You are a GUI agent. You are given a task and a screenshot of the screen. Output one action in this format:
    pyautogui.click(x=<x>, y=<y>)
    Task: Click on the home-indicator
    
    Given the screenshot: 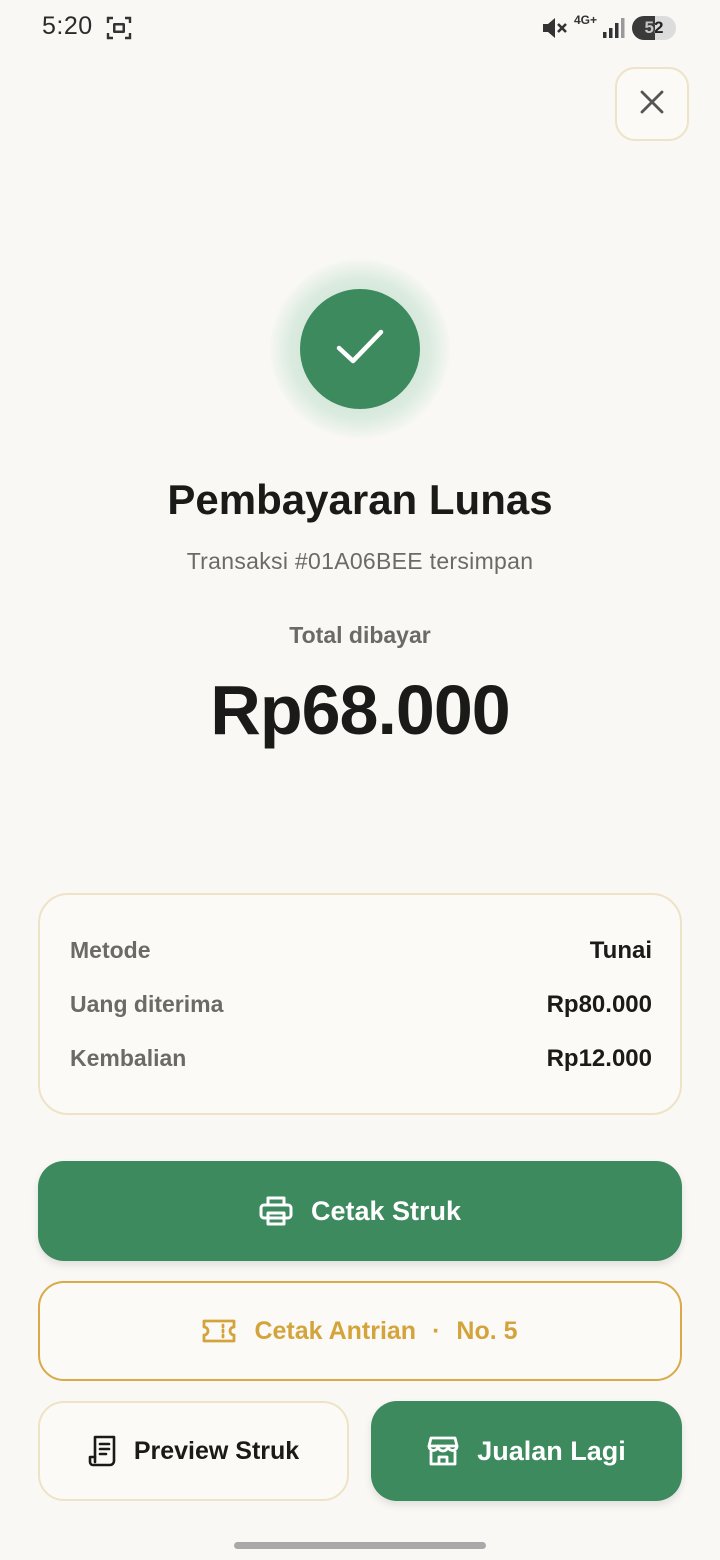 What is the action you would take?
    pyautogui.click(x=360, y=1545)
    